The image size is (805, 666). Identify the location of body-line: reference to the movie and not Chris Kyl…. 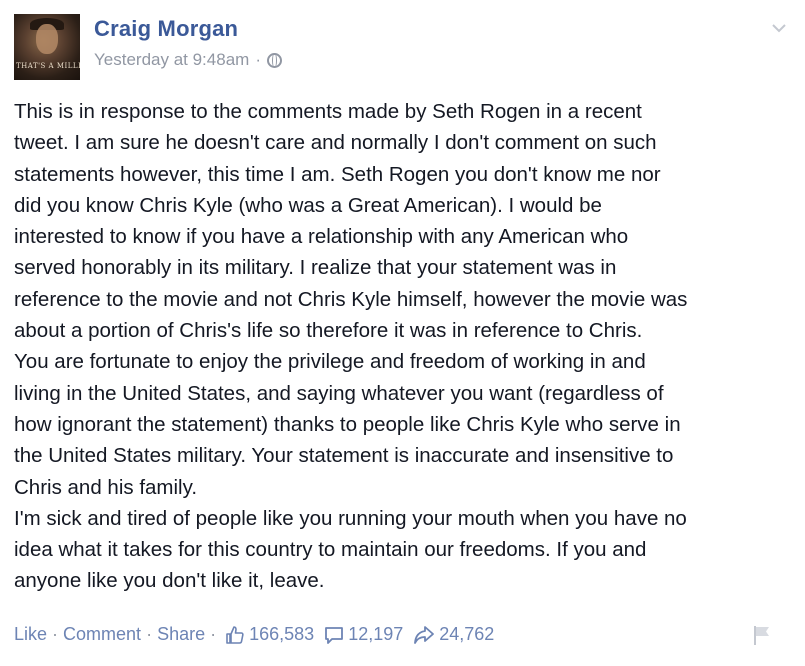
(351, 299).